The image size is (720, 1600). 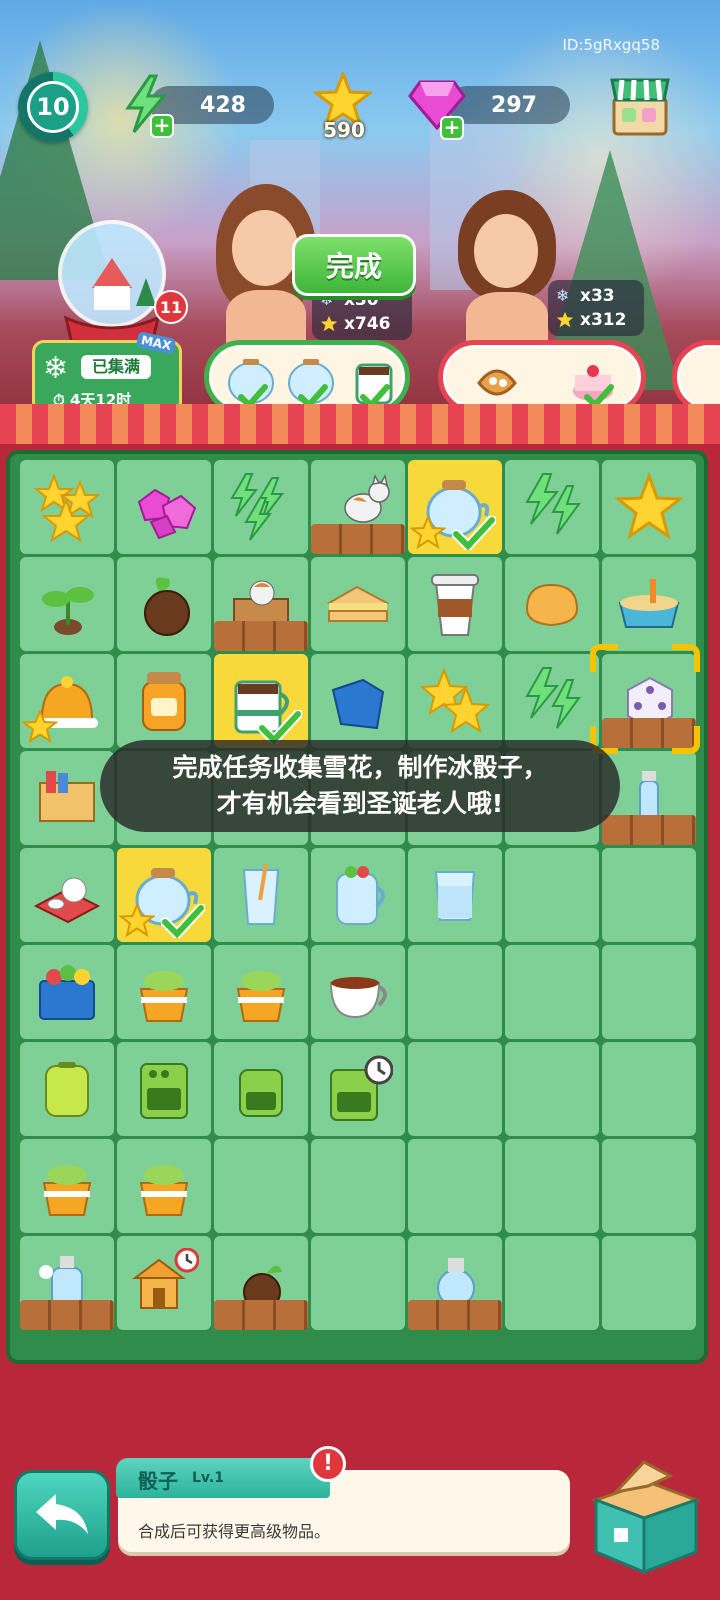 I want to click on check-icon, so click(x=474, y=533).